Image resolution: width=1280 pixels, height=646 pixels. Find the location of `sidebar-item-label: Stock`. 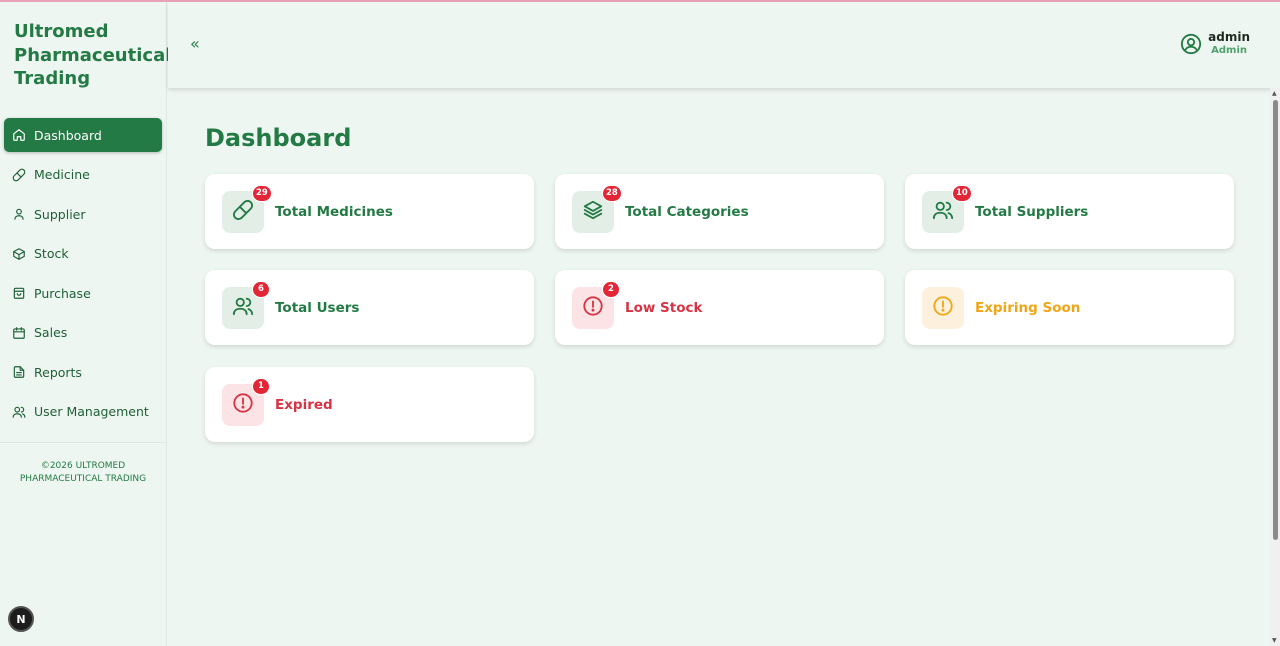

sidebar-item-label: Stock is located at coordinates (51, 253).